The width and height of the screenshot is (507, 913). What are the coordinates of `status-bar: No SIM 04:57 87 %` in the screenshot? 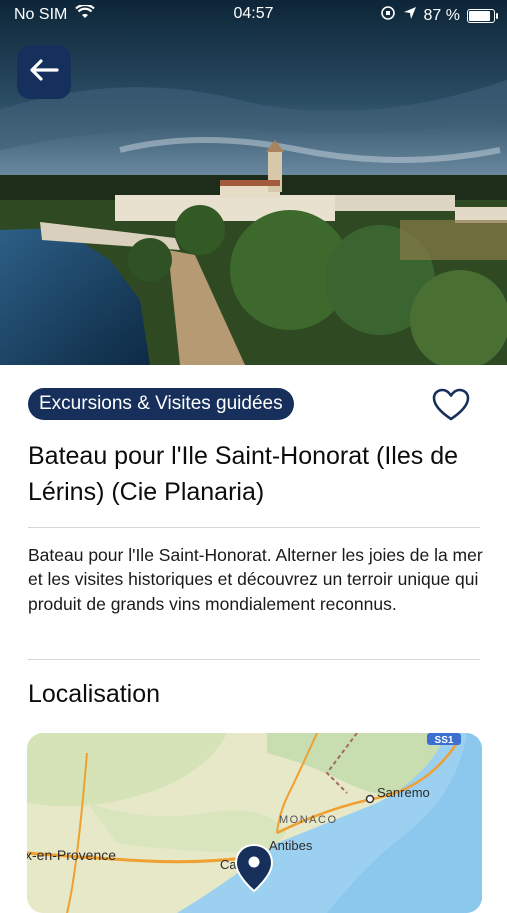 It's located at (253, 15).